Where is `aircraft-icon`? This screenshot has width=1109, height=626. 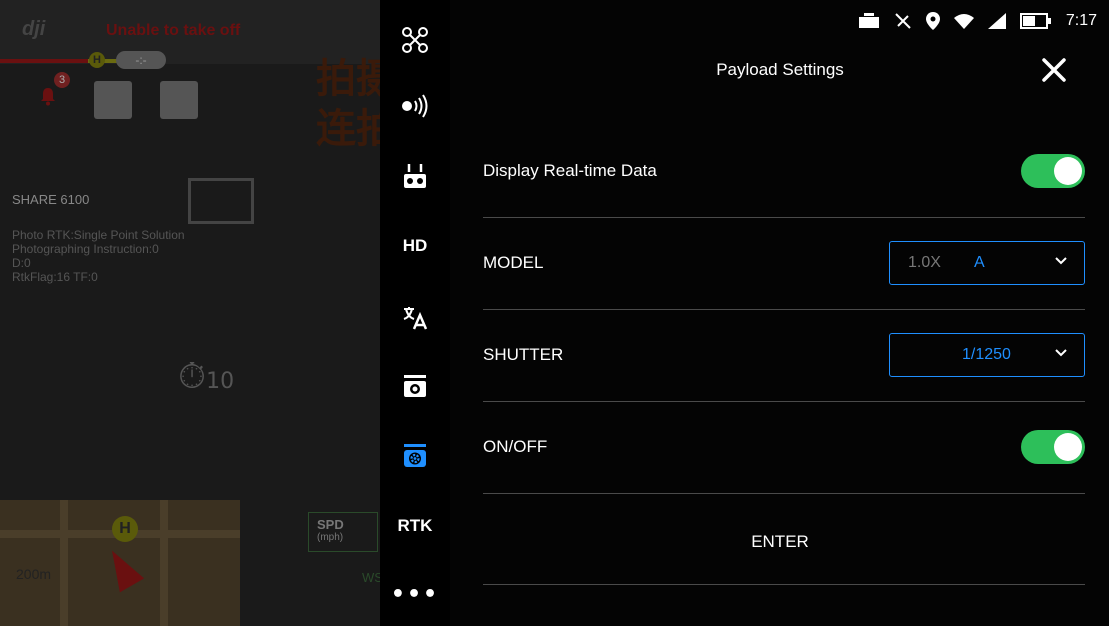
aircraft-icon is located at coordinates (415, 40).